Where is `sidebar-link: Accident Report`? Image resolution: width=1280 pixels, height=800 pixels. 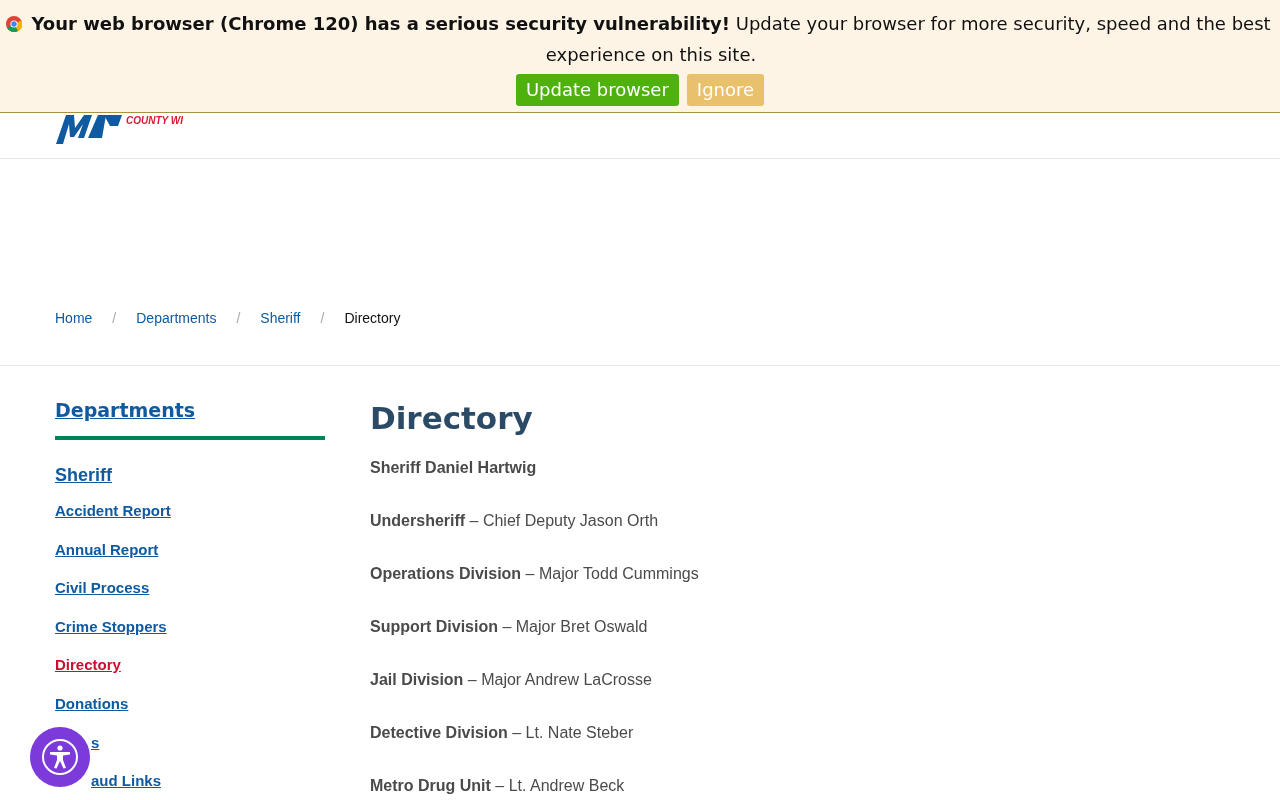 sidebar-link: Accident Report is located at coordinates (113, 511).